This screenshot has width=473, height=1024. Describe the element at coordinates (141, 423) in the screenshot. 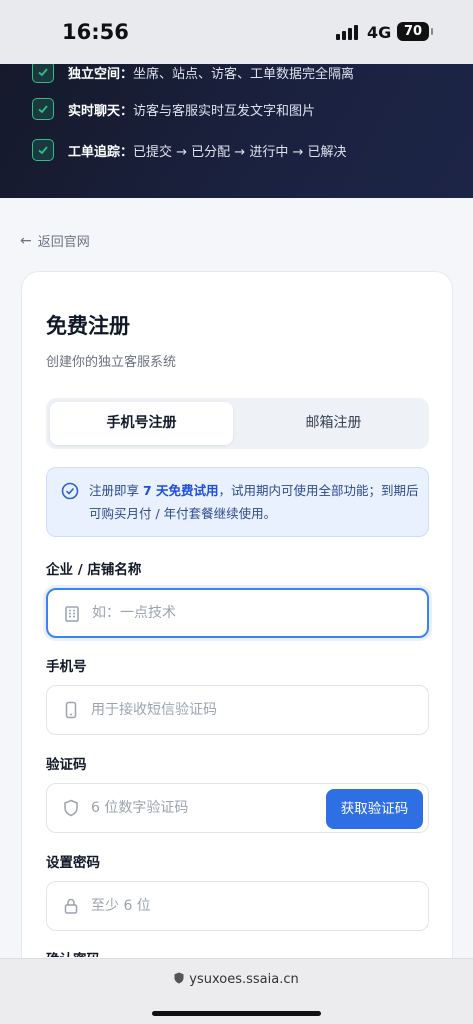

I see `tab-phone-register: 手机号注册` at that location.